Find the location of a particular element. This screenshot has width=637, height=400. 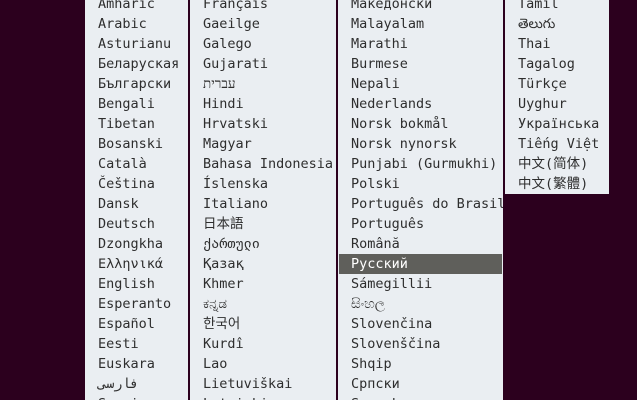

language-option: Asturianu is located at coordinates (136, 44).